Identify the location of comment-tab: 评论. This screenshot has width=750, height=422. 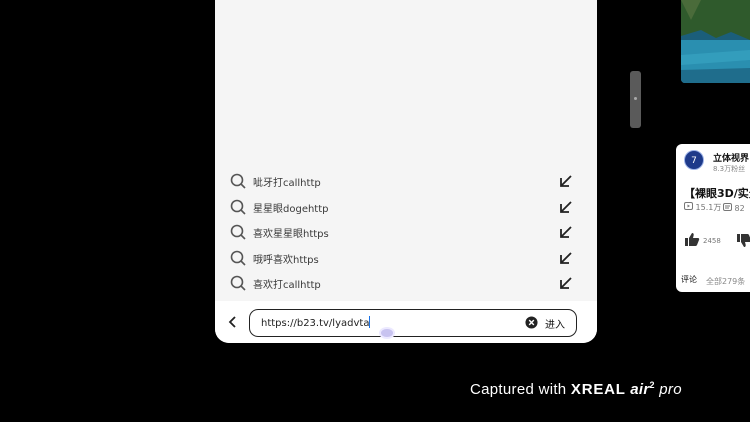
(689, 279).